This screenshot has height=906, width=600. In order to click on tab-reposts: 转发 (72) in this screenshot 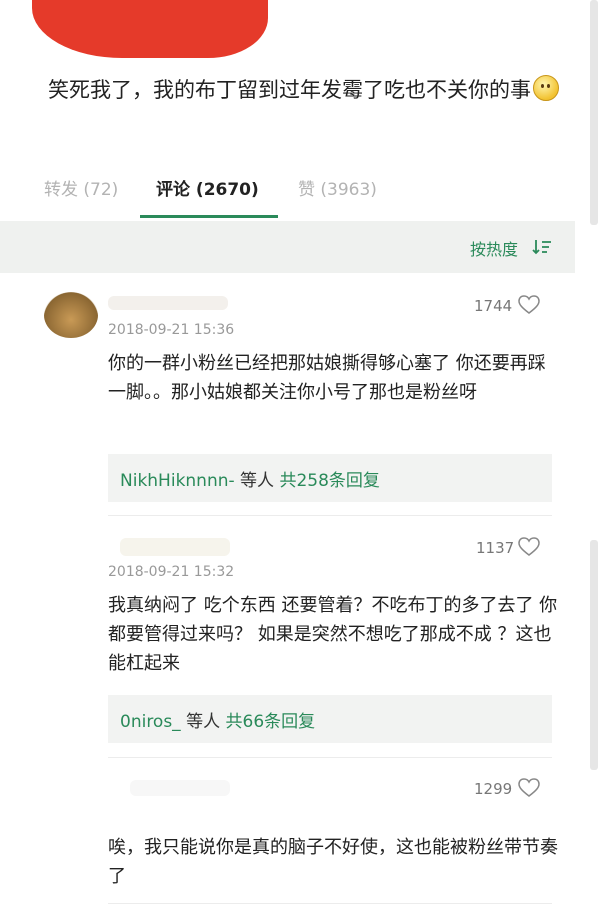, I will do `click(81, 187)`.